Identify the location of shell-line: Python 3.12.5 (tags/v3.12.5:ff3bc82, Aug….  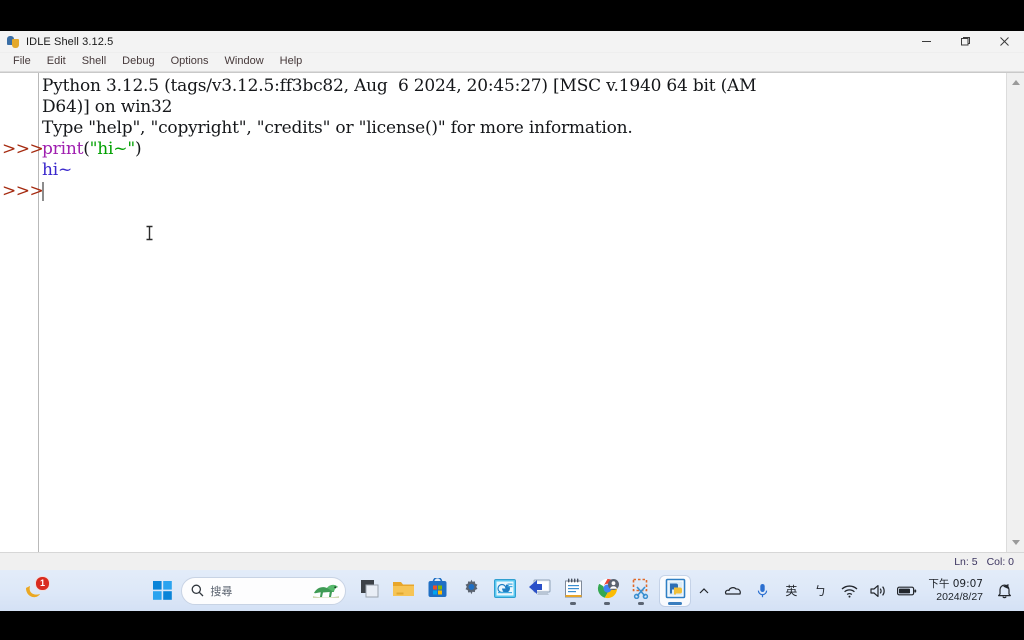
(524, 86).